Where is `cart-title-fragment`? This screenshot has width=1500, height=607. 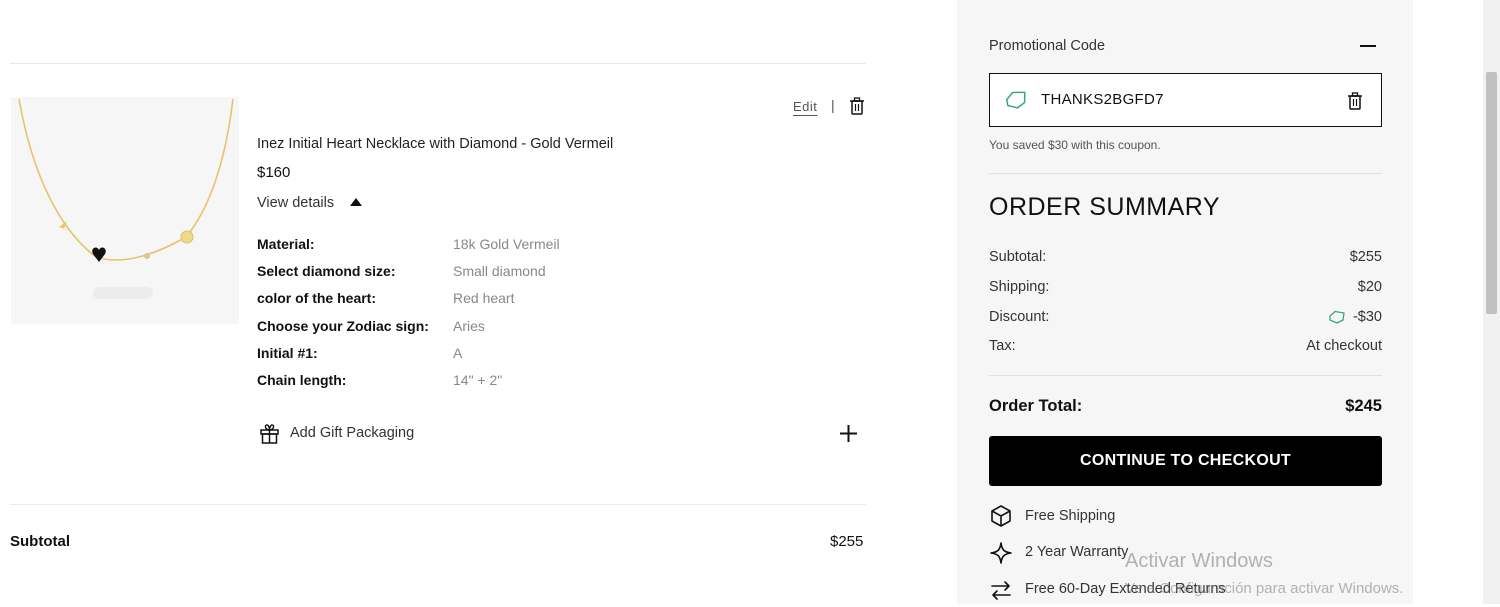
cart-title-fragment is located at coordinates (343, 1).